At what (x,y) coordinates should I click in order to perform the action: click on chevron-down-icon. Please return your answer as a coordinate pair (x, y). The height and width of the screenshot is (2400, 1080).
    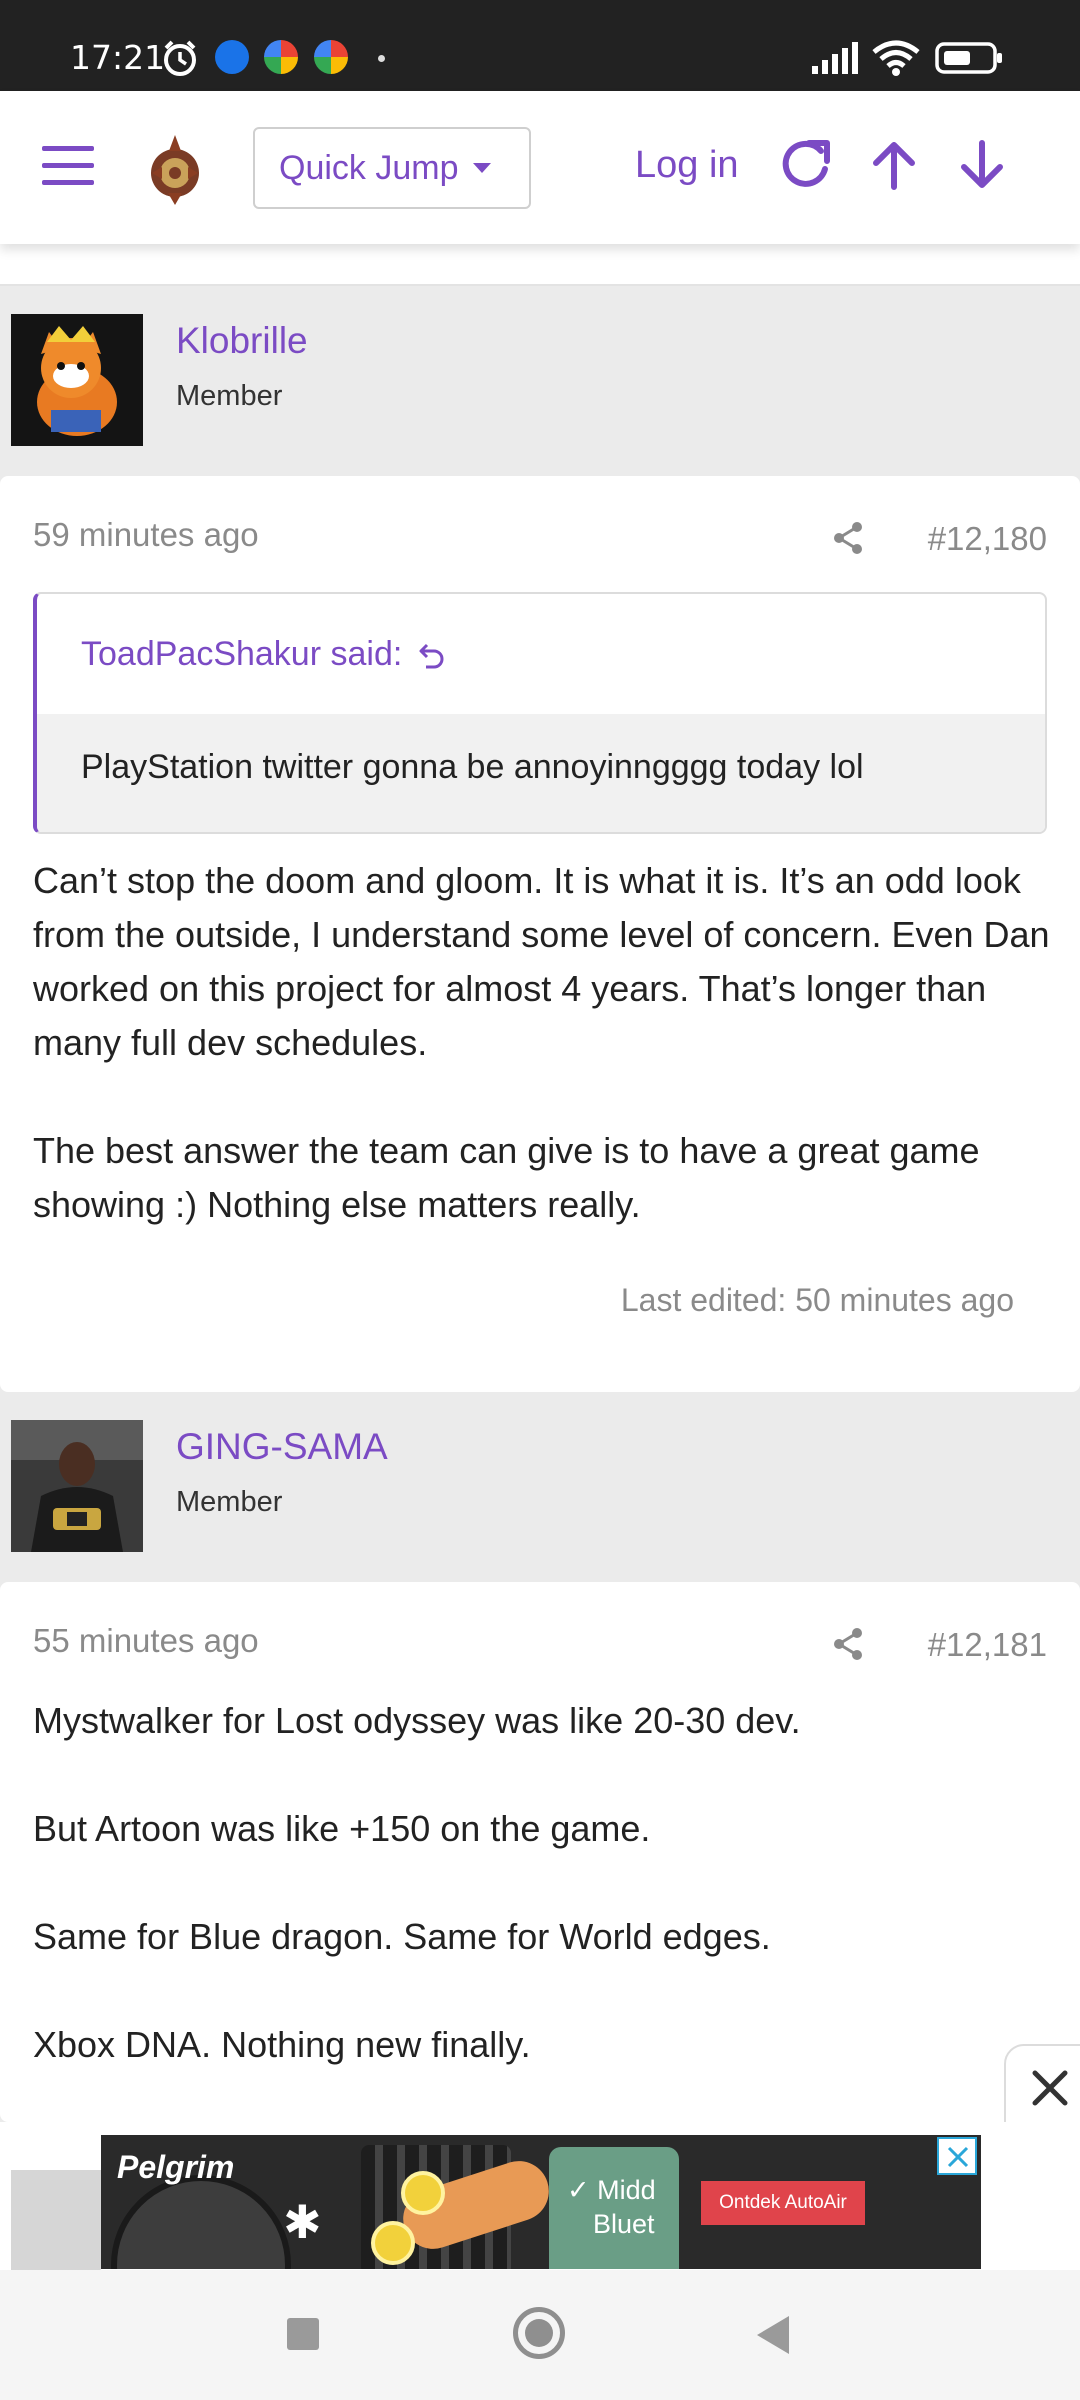
    Looking at the image, I should click on (481, 168).